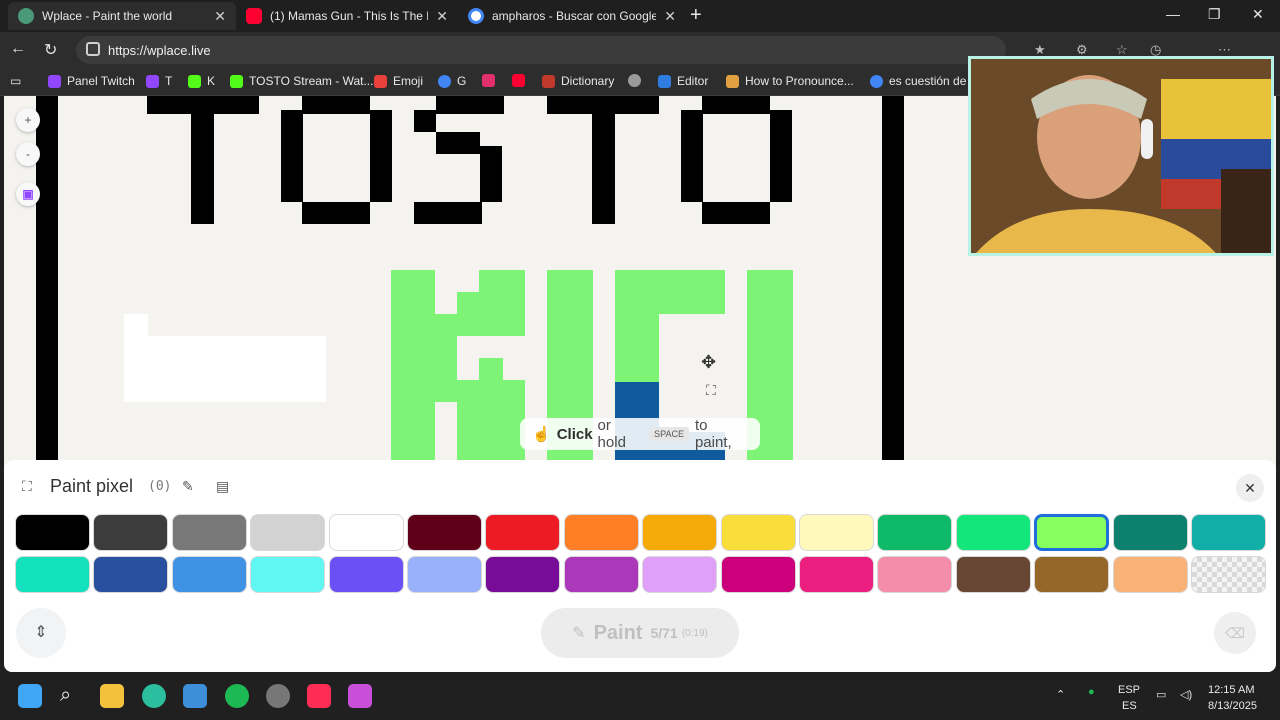 Image resolution: width=1280 pixels, height=720 pixels. Describe the element at coordinates (1258, 14) in the screenshot. I see `close-window-button: ✕` at that location.